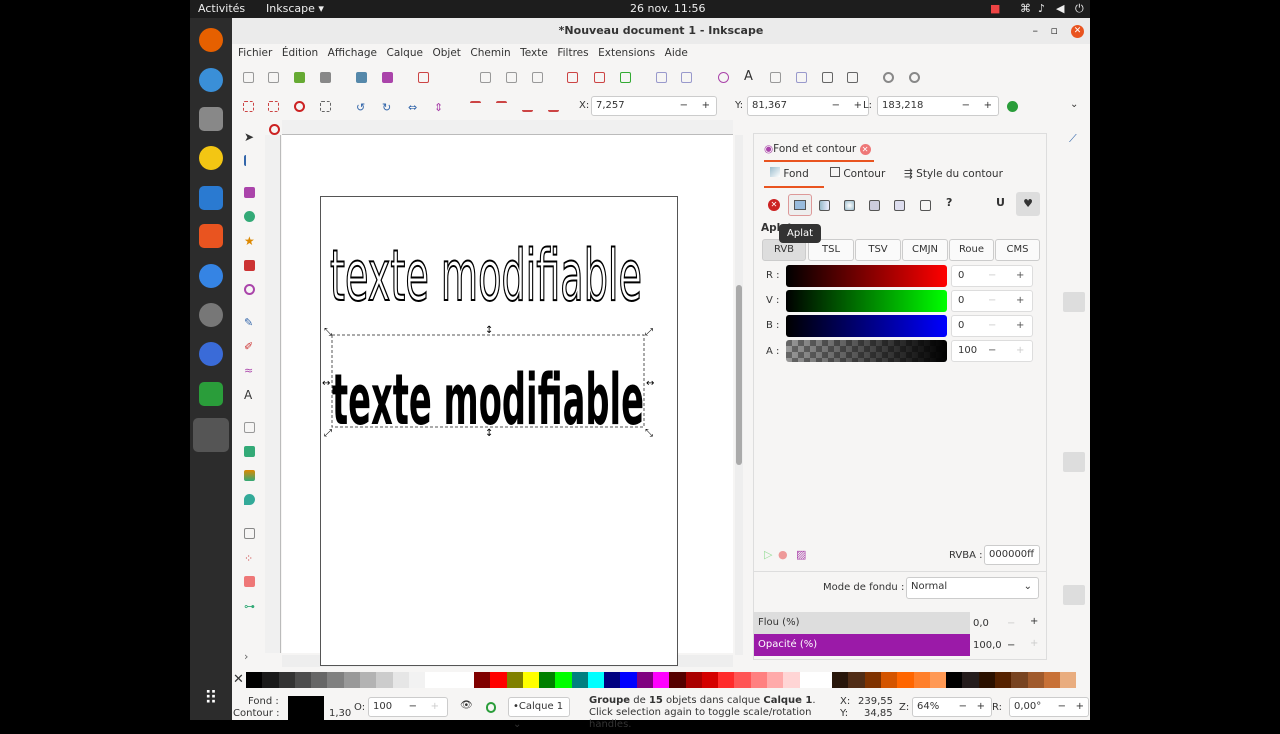  Describe the element at coordinates (599, 77) in the screenshot. I see `zoom-drawing-icon` at that location.